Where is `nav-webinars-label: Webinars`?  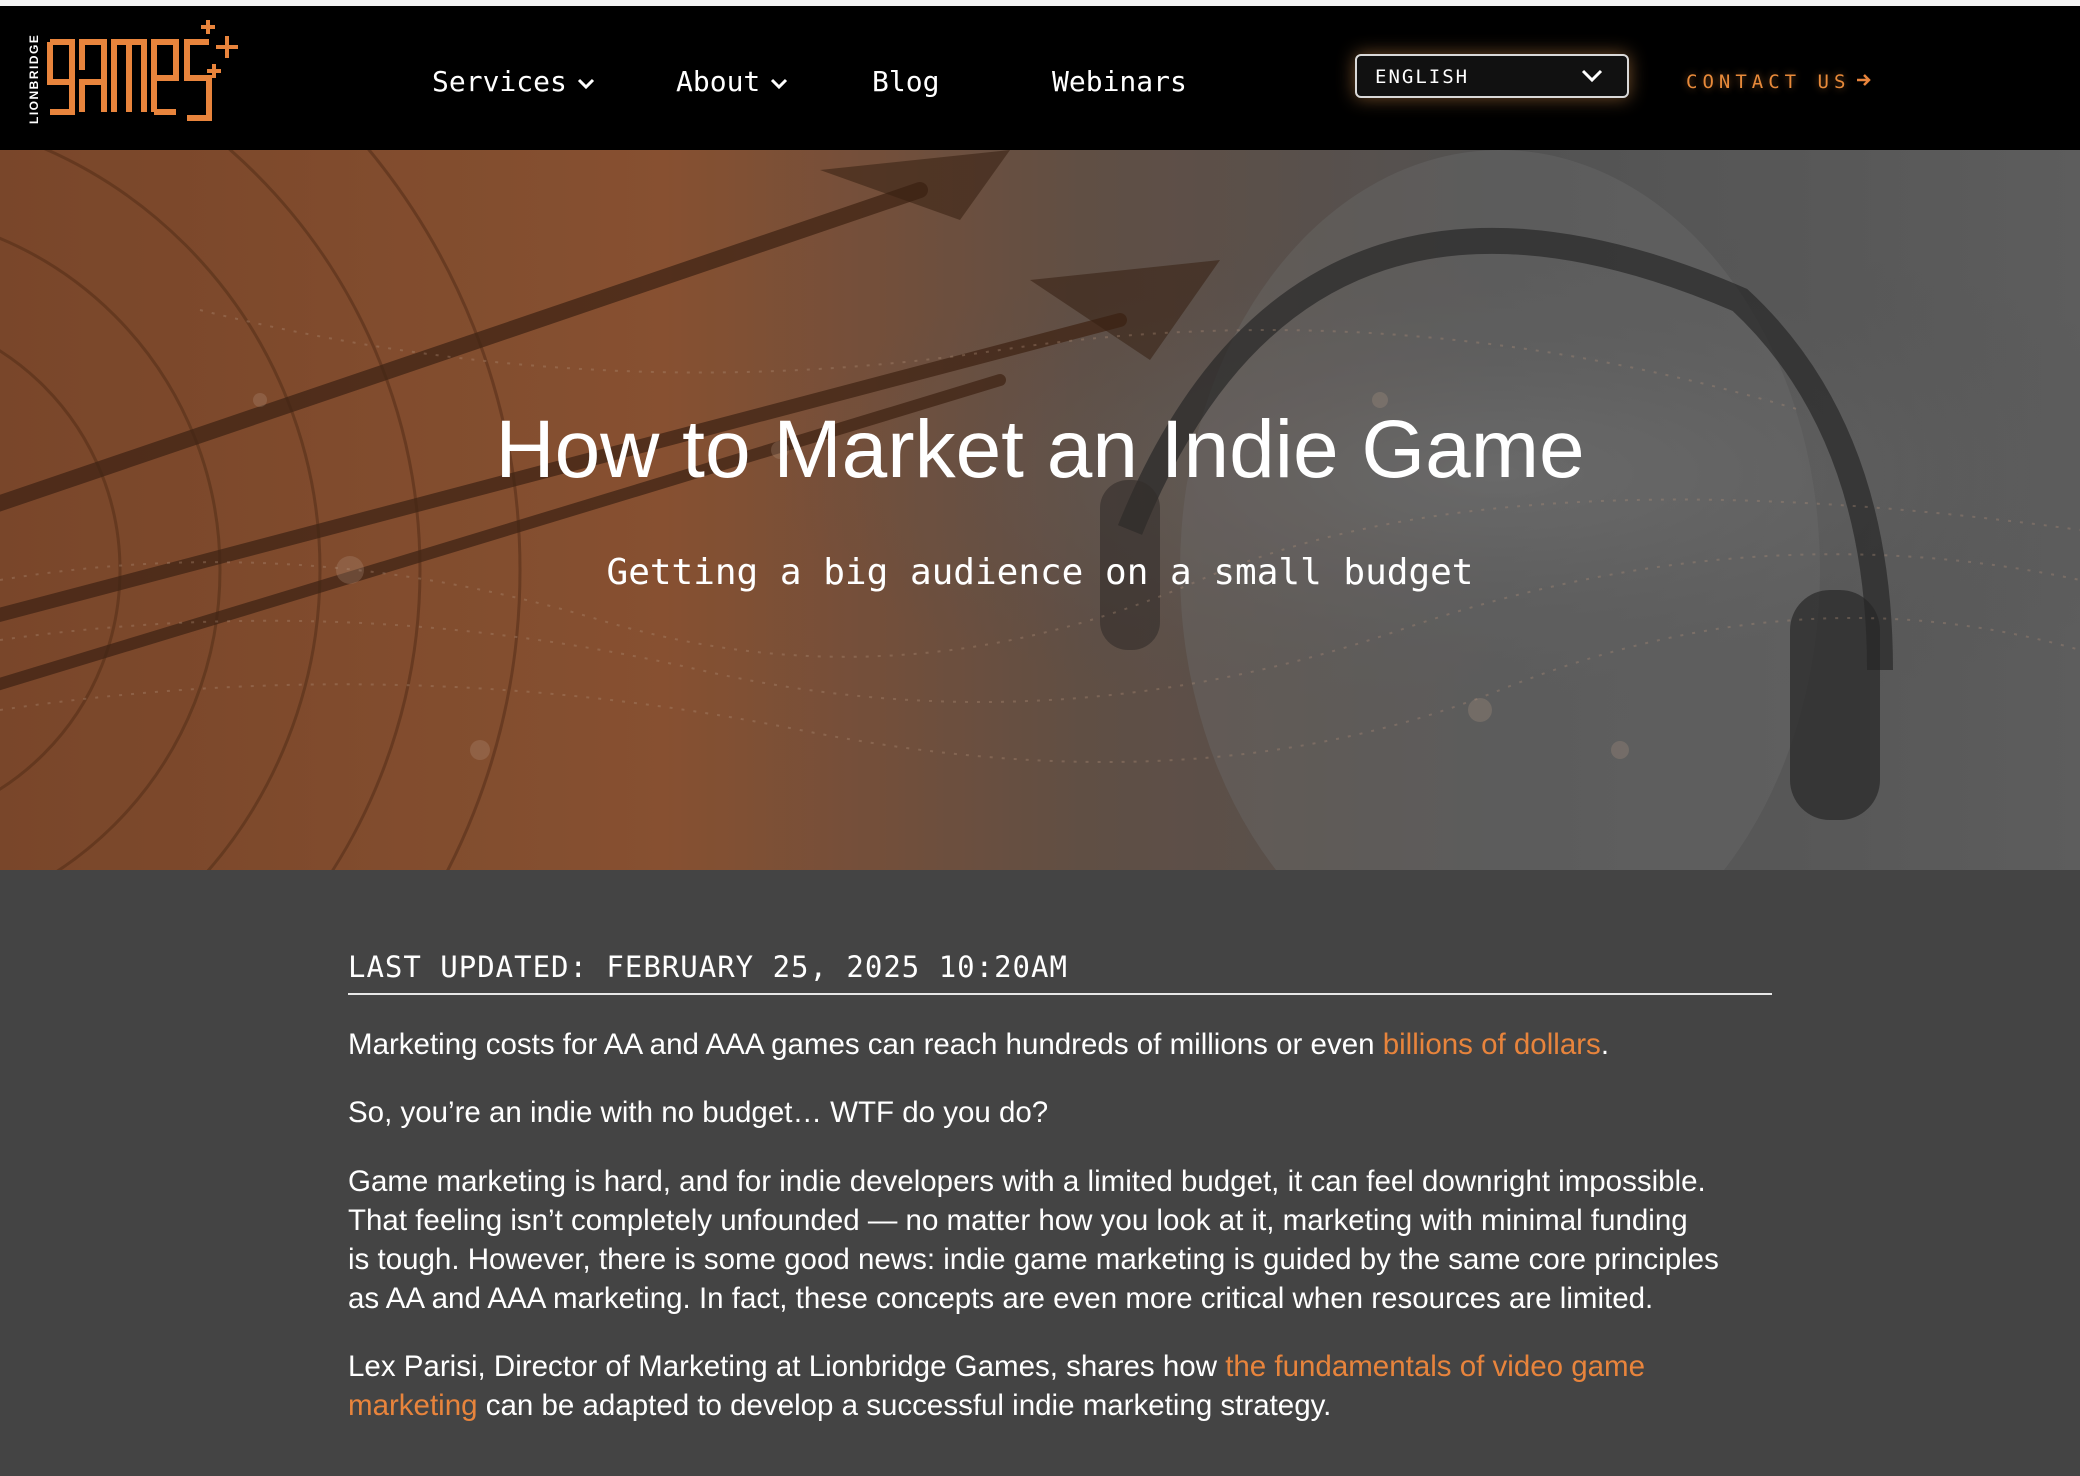
nav-webinars-label: Webinars is located at coordinates (1119, 81).